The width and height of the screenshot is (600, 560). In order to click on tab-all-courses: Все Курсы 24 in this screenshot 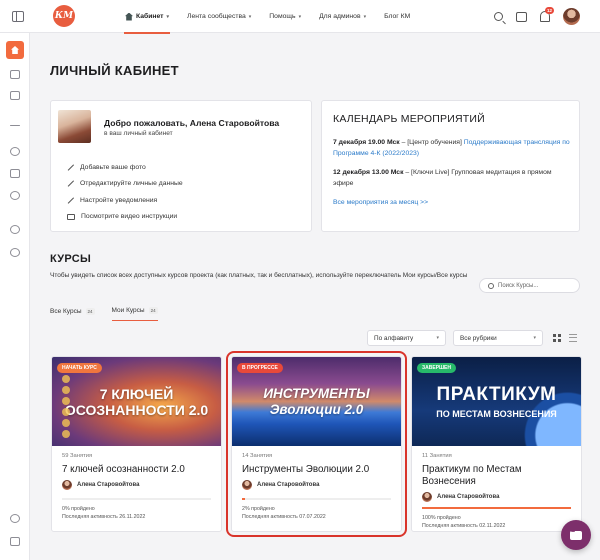, I will do `click(72, 314)`.